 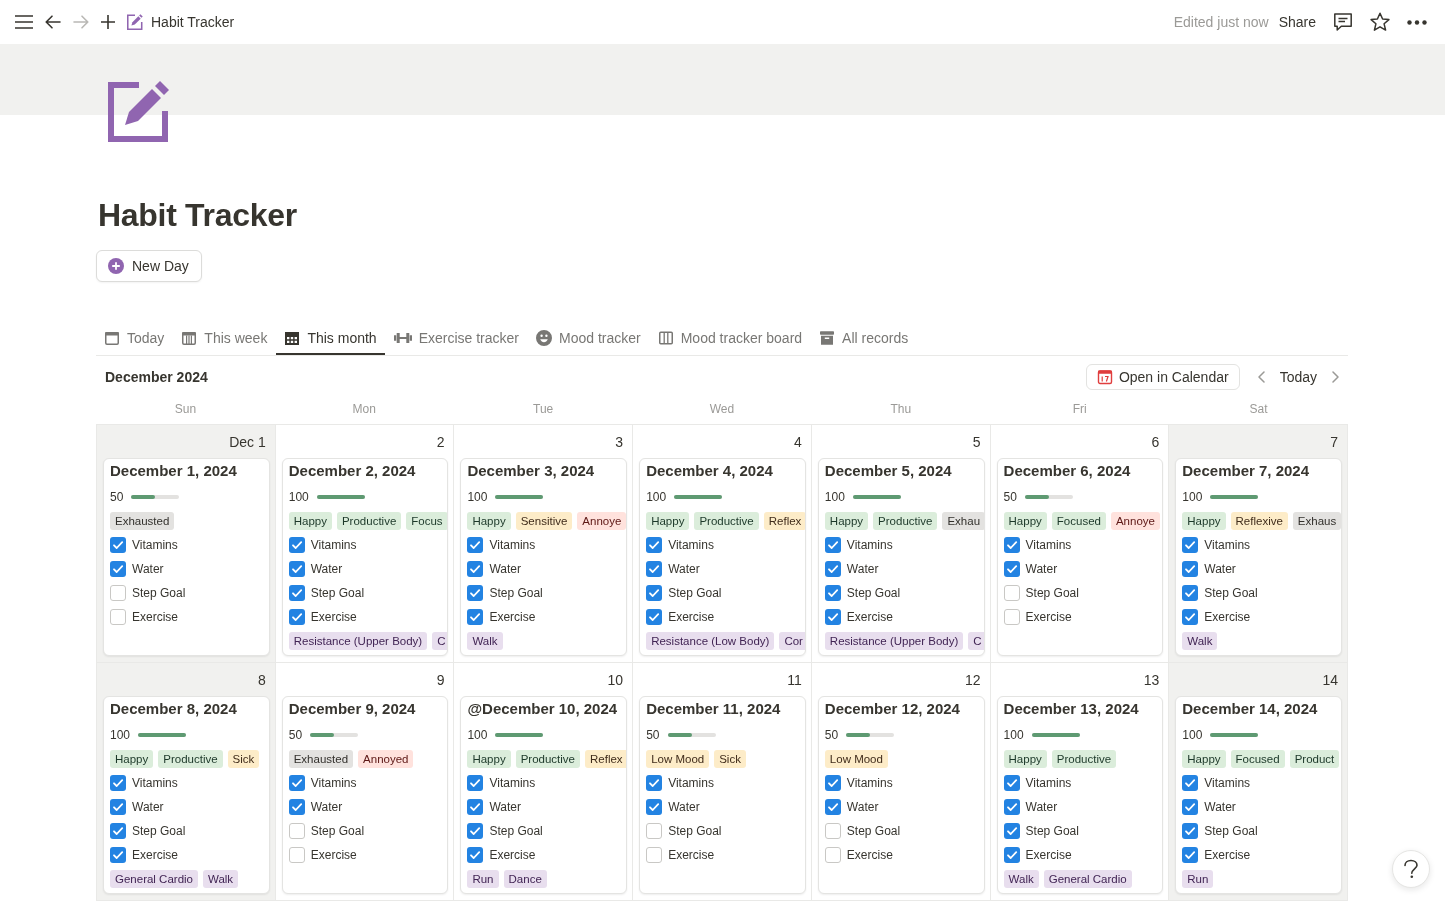 What do you see at coordinates (864, 337) in the screenshot?
I see `view-tab: All records` at bounding box center [864, 337].